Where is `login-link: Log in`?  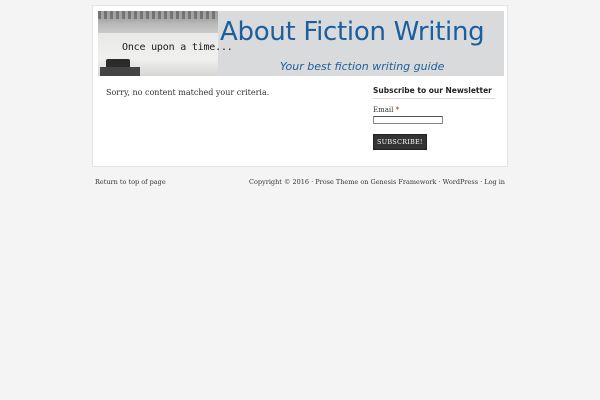
login-link: Log in is located at coordinates (494, 182).